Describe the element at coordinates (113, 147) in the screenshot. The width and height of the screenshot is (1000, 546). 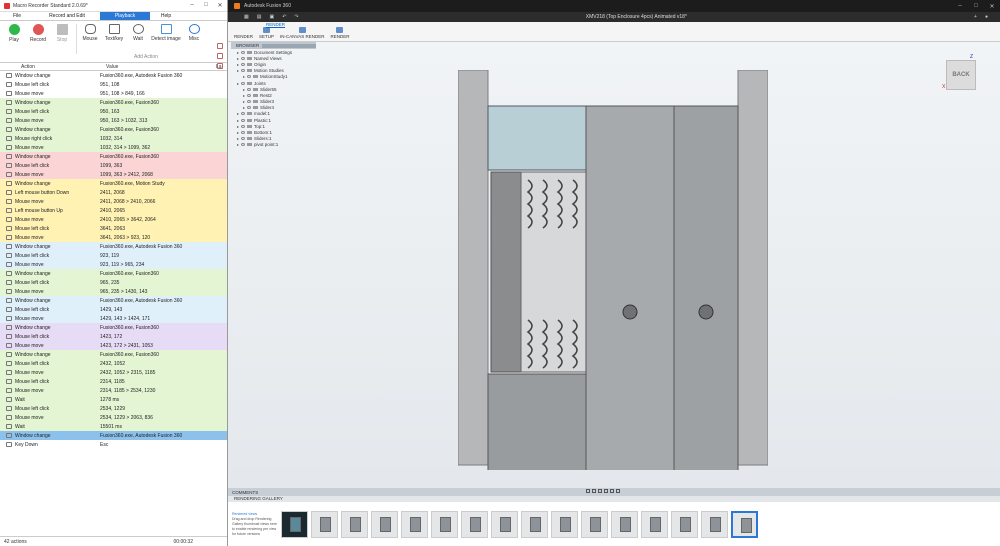
I see `table-row: Mouse move 1032, 314 > 1099, 362` at that location.